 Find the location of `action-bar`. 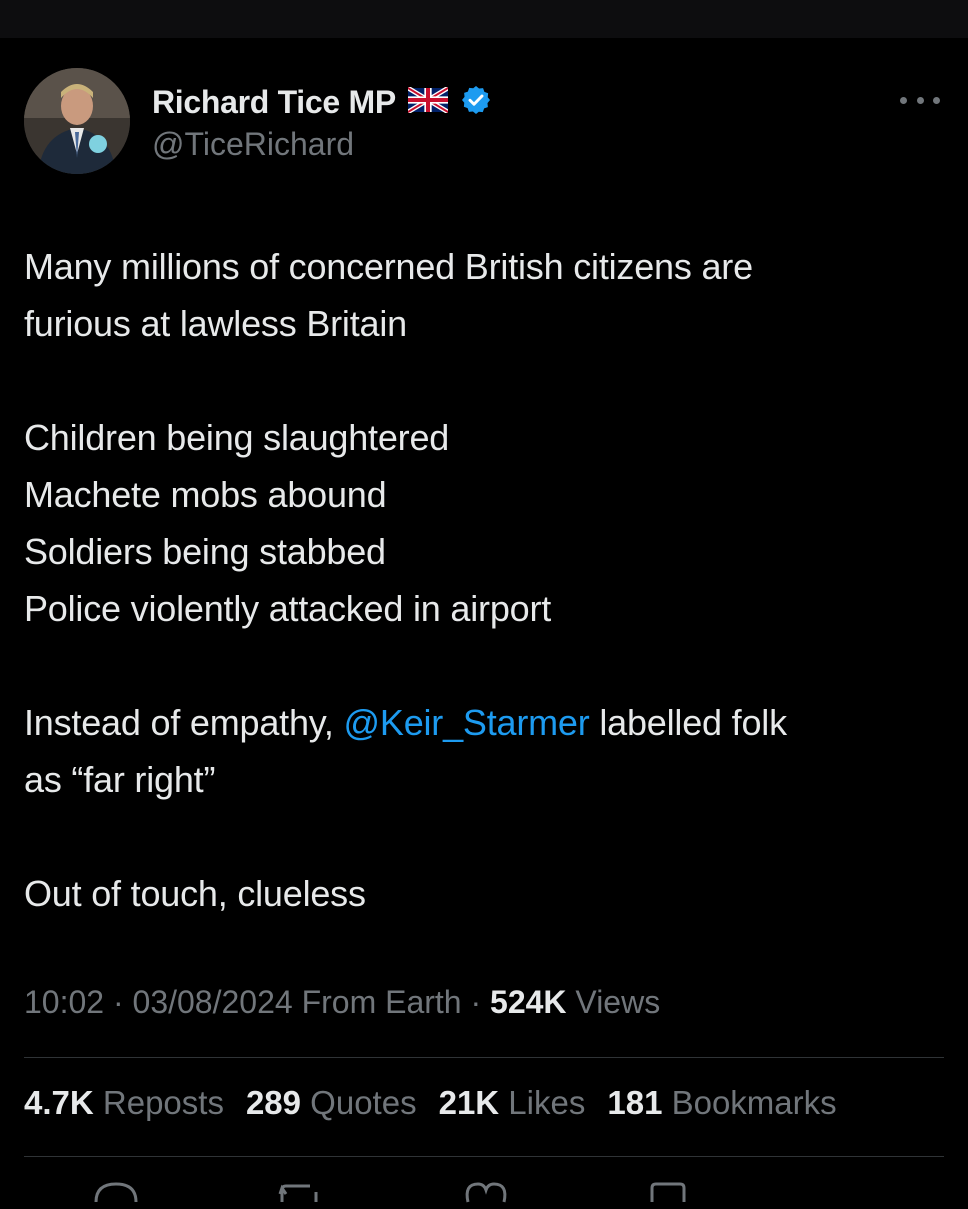

action-bar is located at coordinates (484, 1187).